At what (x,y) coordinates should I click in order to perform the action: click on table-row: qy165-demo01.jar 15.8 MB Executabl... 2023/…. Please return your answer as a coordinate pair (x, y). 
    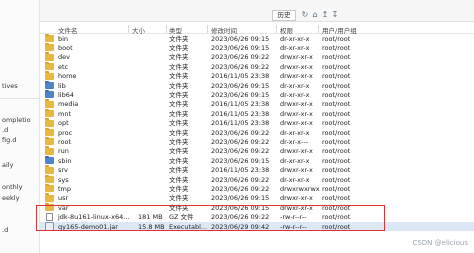
    Looking at the image, I should click on (257, 227).